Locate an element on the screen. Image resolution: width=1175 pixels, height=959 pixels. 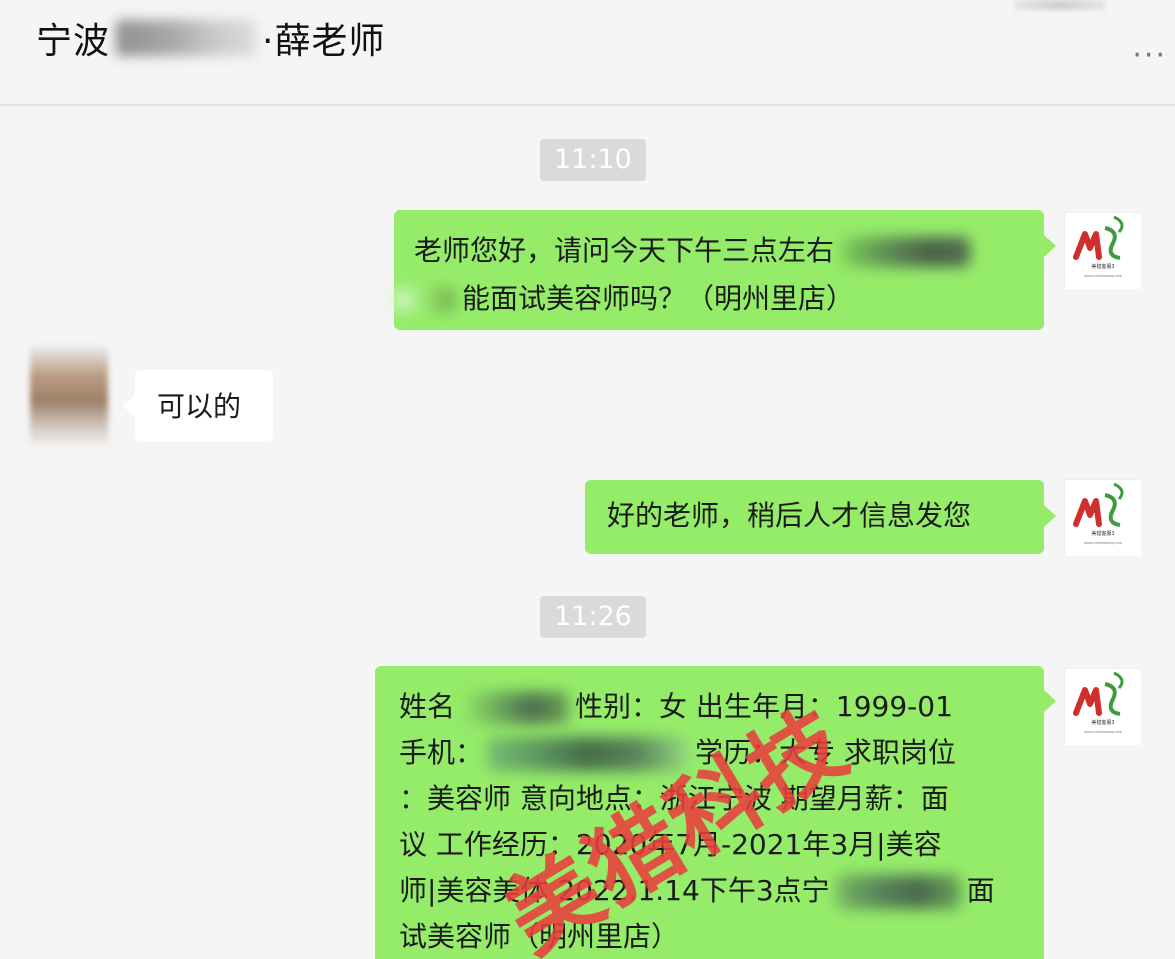
message-text: 师|美容美体 2022.1.14下午3点宁 is located at coordinates (614, 890).